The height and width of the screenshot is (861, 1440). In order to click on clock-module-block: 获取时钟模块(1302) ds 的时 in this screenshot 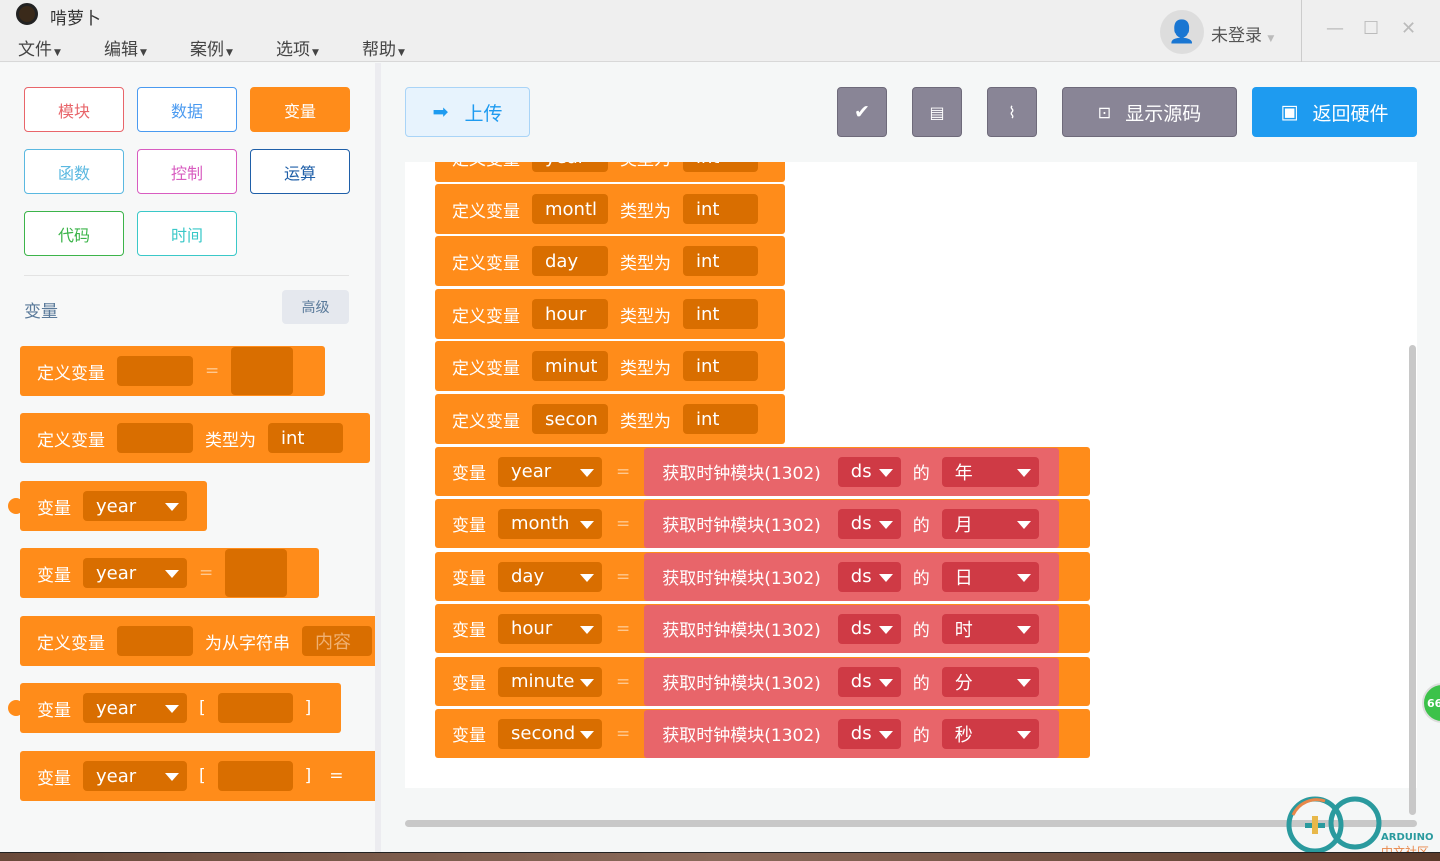, I will do `click(852, 628)`.